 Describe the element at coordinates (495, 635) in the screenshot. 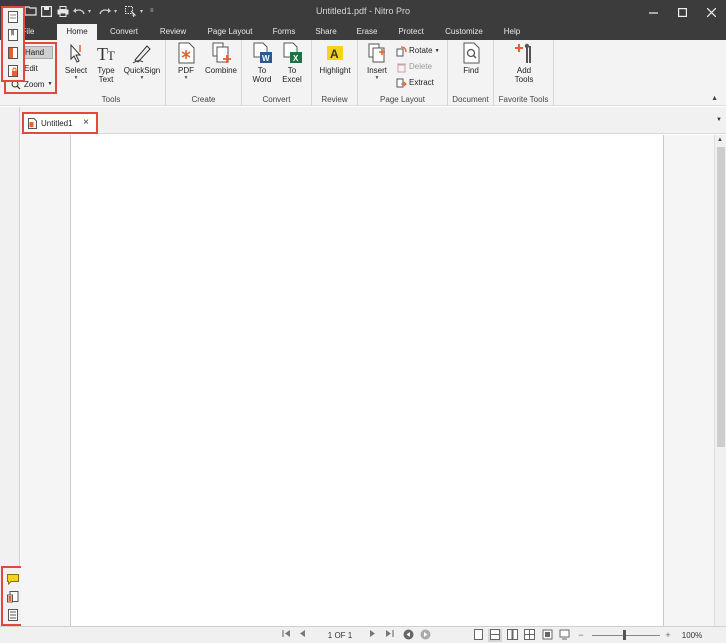

I see `continuous-view-icon` at that location.